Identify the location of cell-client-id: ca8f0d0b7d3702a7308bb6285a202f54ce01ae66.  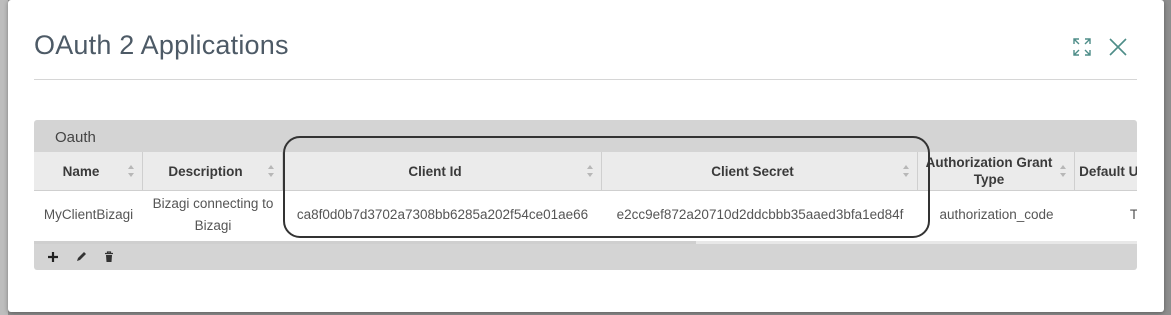
(442, 214).